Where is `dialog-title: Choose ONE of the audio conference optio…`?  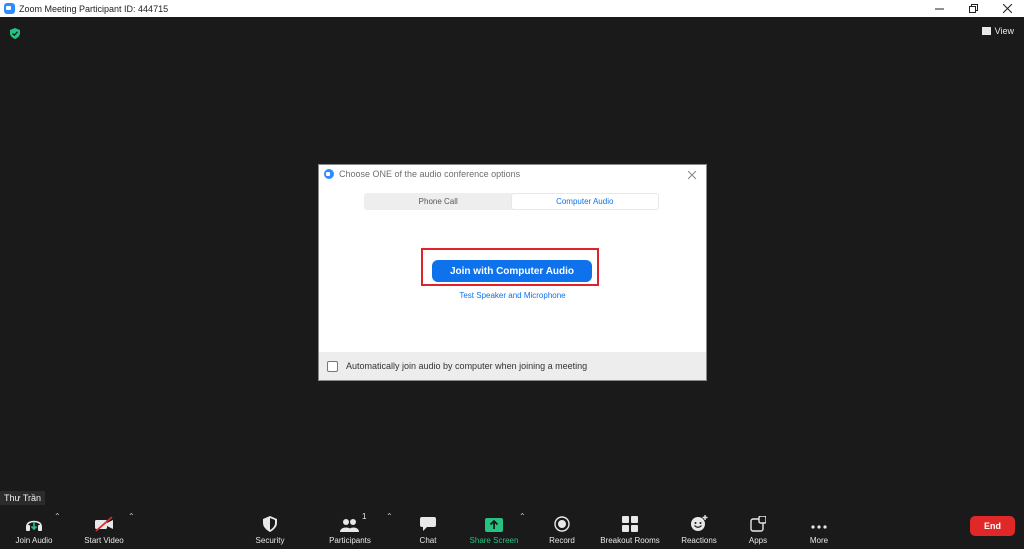 dialog-title: Choose ONE of the audio conference optio… is located at coordinates (430, 174).